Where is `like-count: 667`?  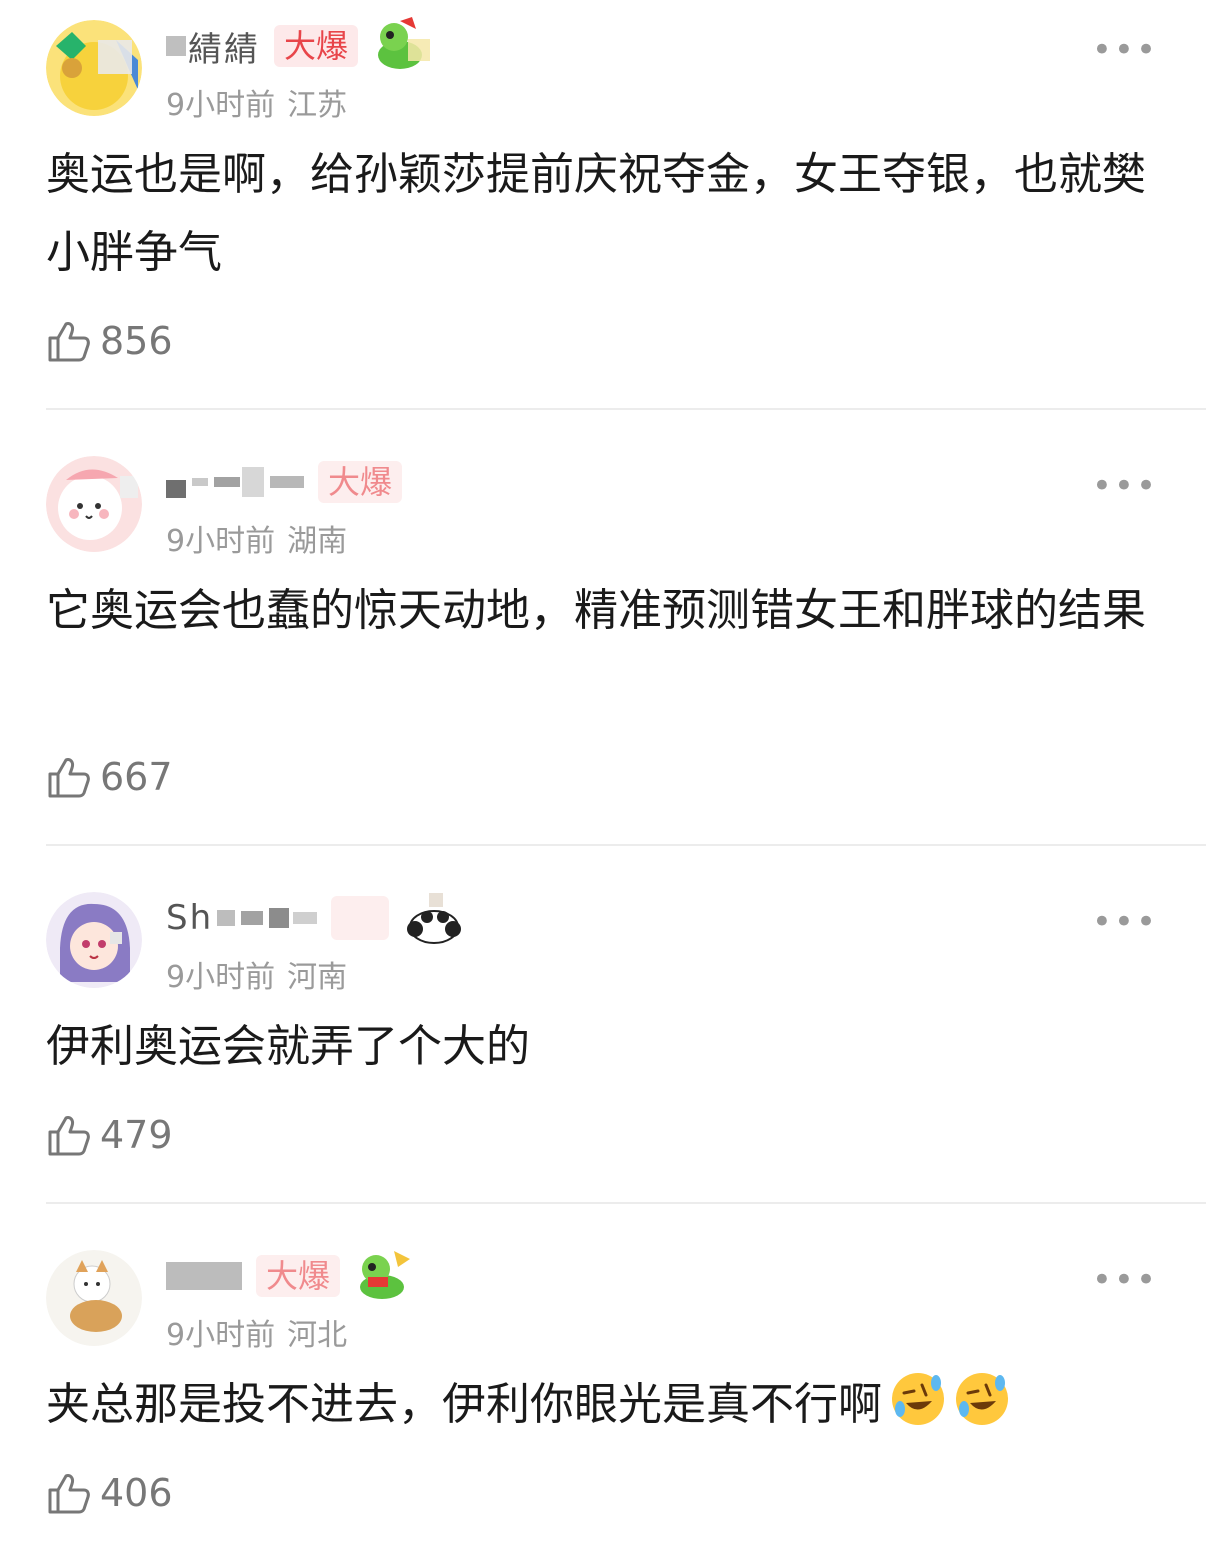 like-count: 667 is located at coordinates (136, 777).